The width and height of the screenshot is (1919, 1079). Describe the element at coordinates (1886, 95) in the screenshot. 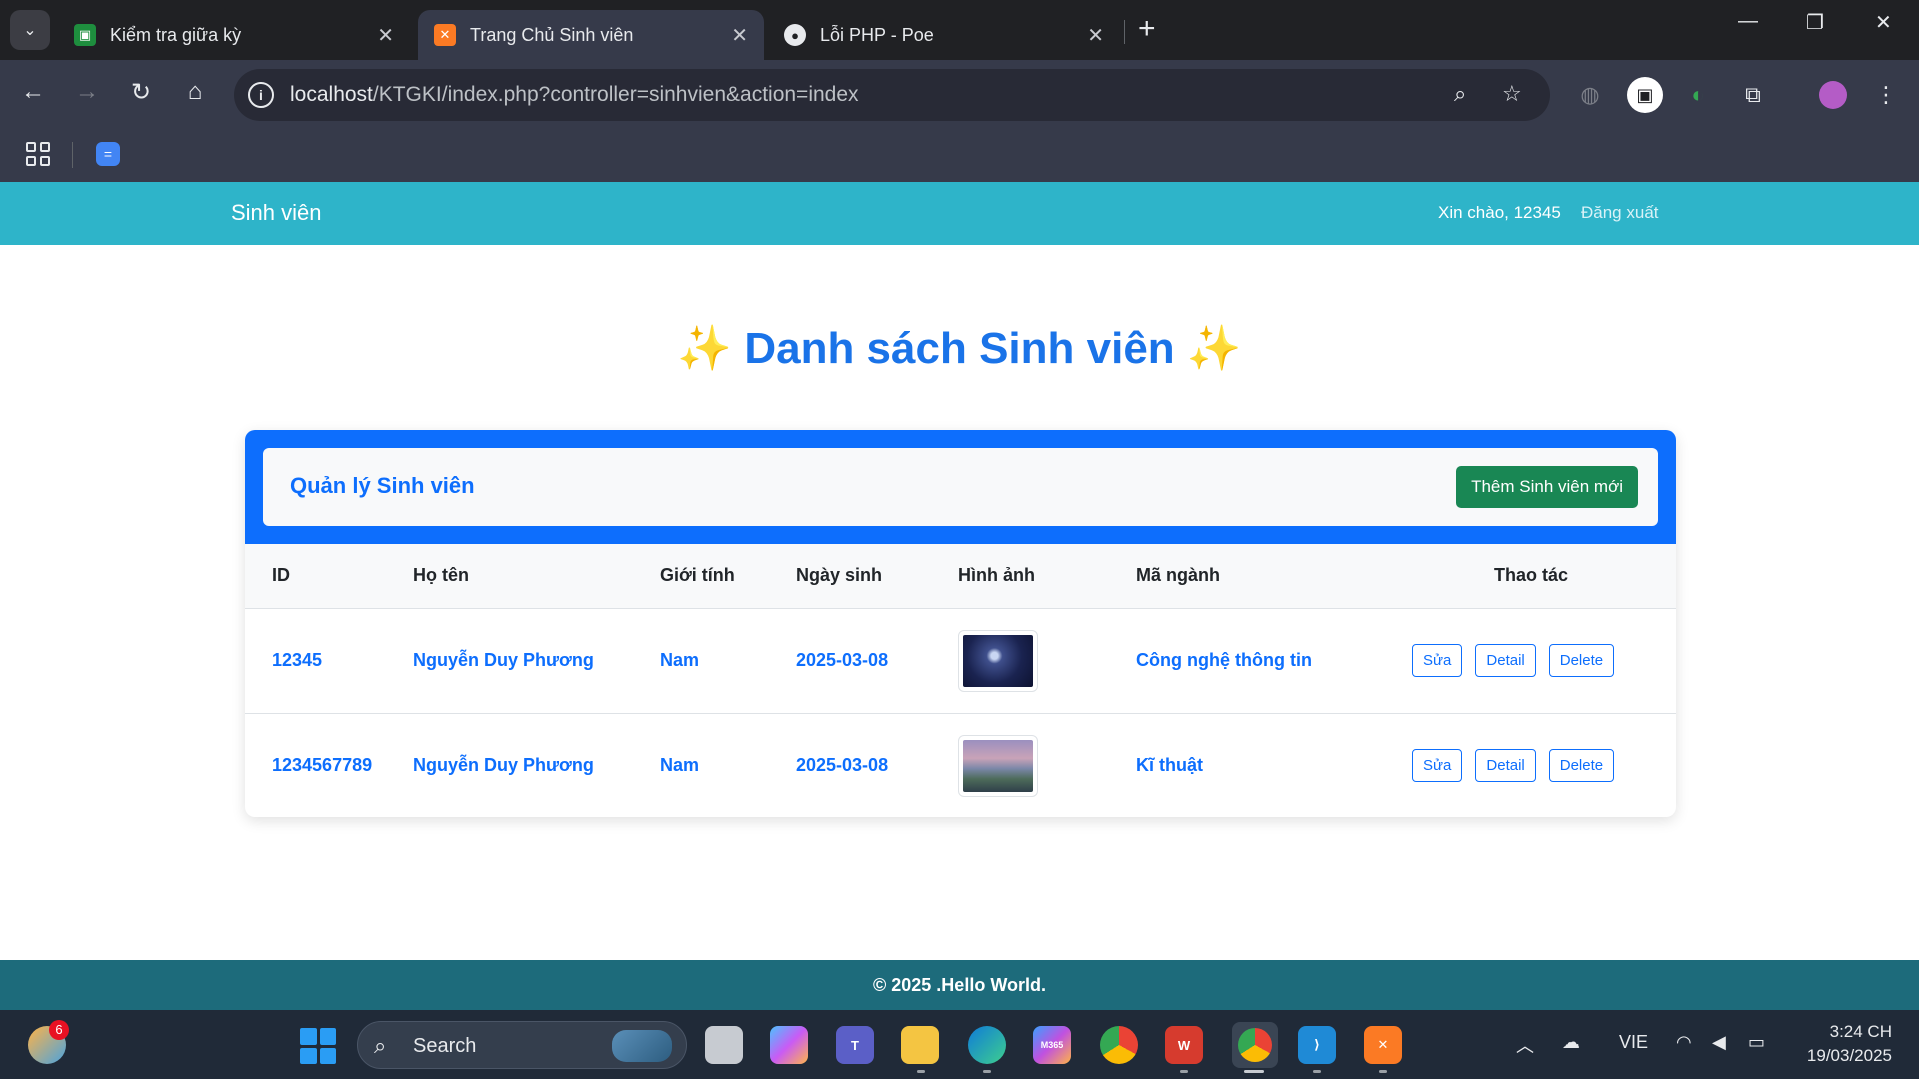

I see `menu-kebab-icon: ⋮` at that location.